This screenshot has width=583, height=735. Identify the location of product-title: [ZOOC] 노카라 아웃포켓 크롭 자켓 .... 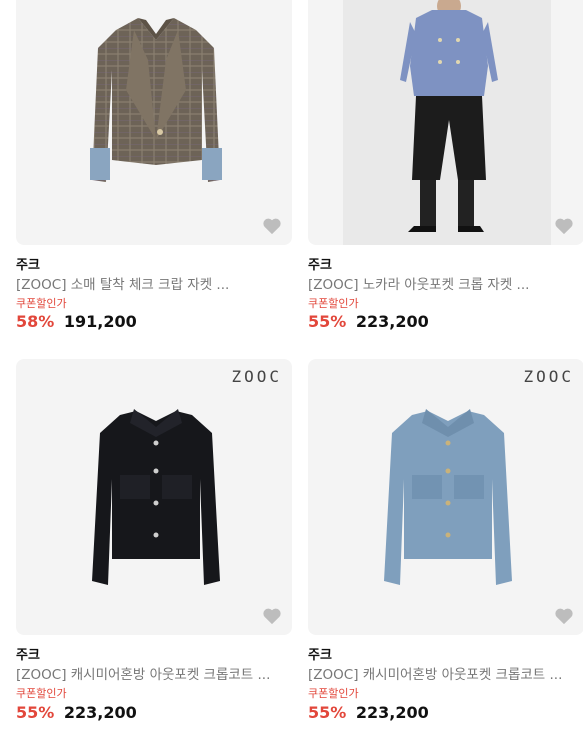
(445, 283).